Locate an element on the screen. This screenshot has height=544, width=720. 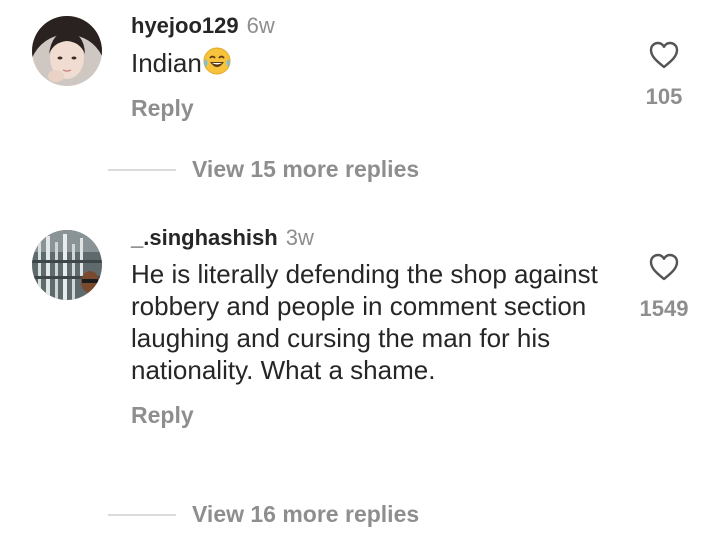
like-control: 1549 is located at coordinates (664, 287).